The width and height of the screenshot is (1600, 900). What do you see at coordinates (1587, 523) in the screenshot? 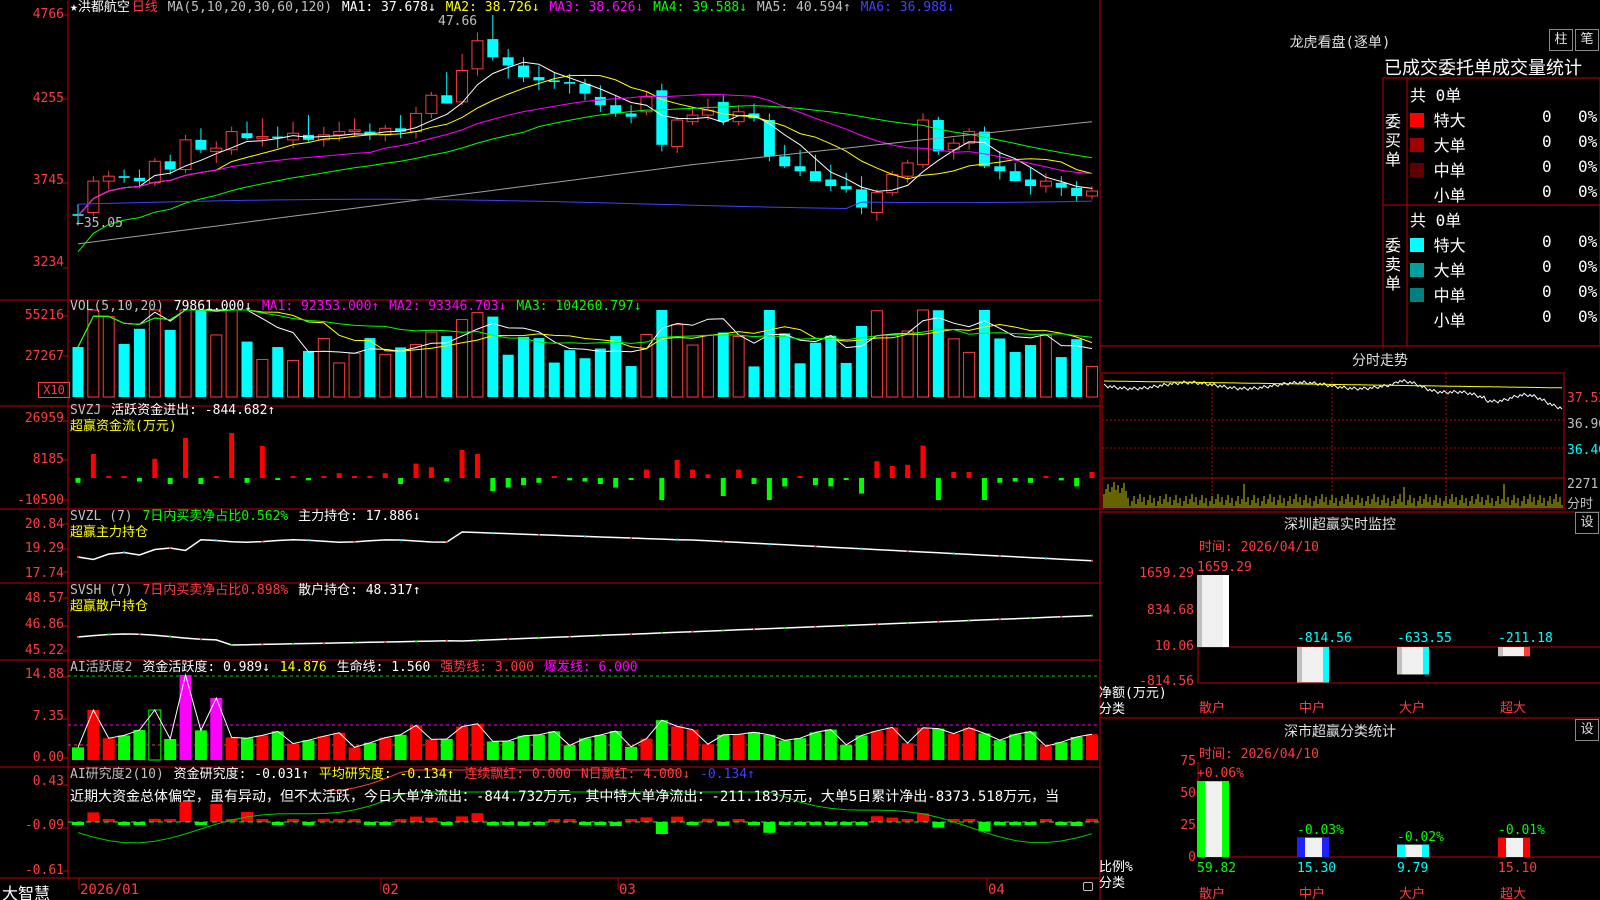
I see `sz-monitor-settings-button: 设` at bounding box center [1587, 523].